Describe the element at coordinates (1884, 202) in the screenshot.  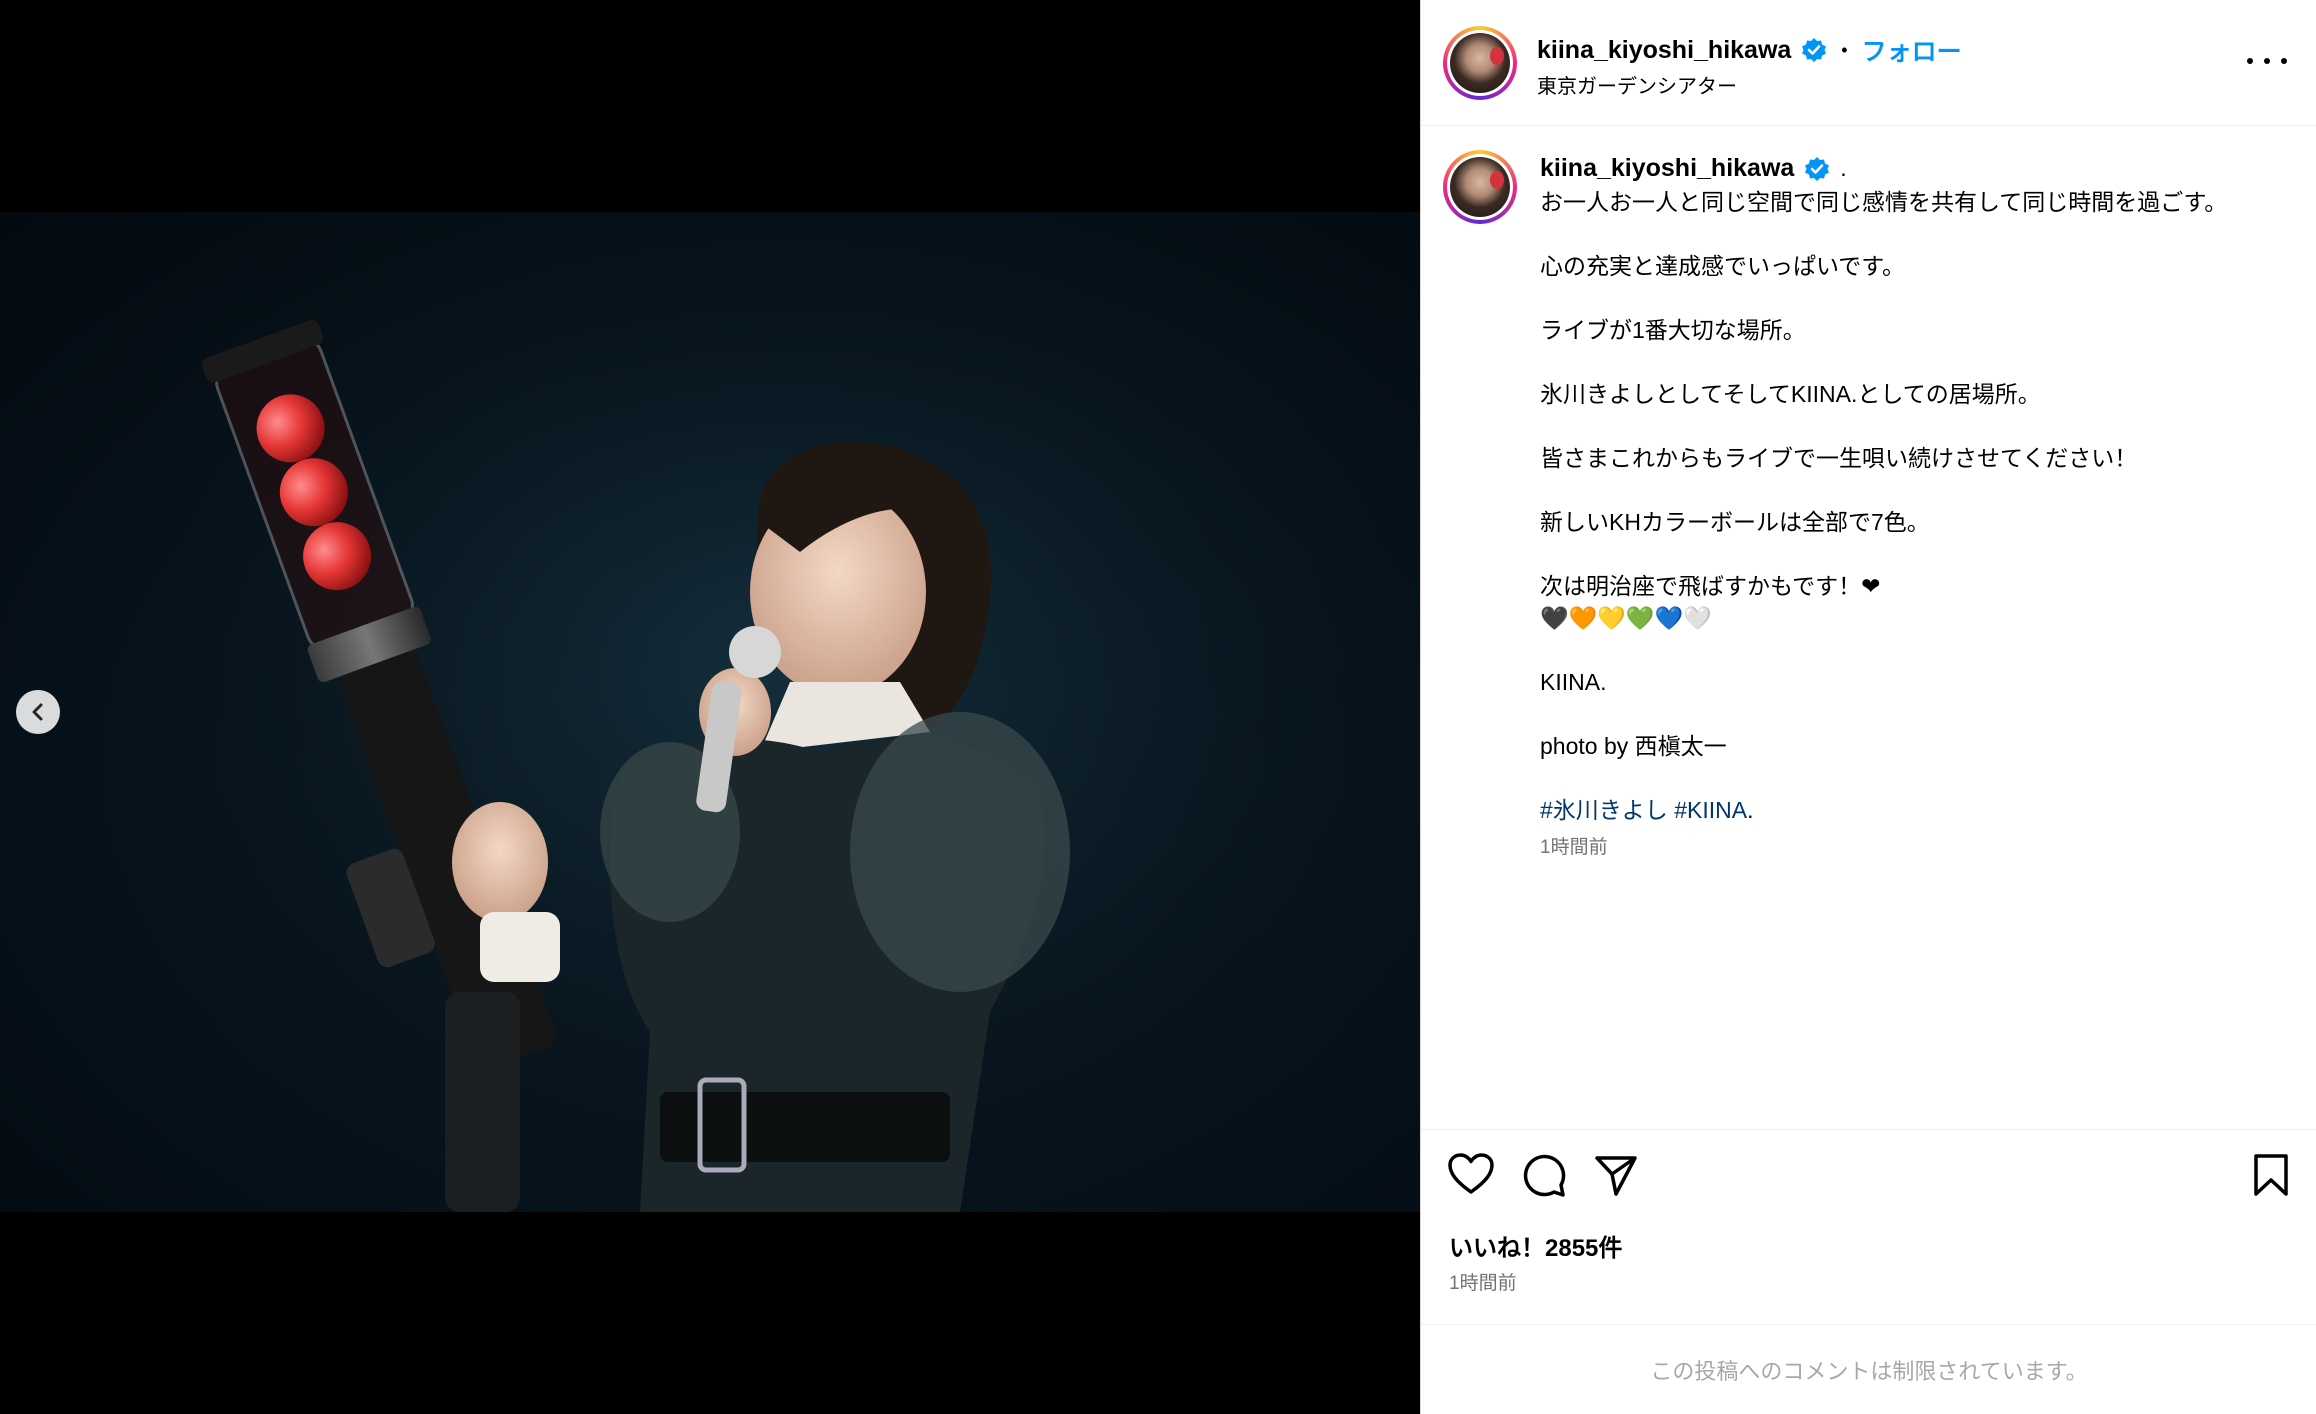
I see `caption-line: お一人お一人と同じ空間で同じ感情を共有して同じ時間を過ごす。` at that location.